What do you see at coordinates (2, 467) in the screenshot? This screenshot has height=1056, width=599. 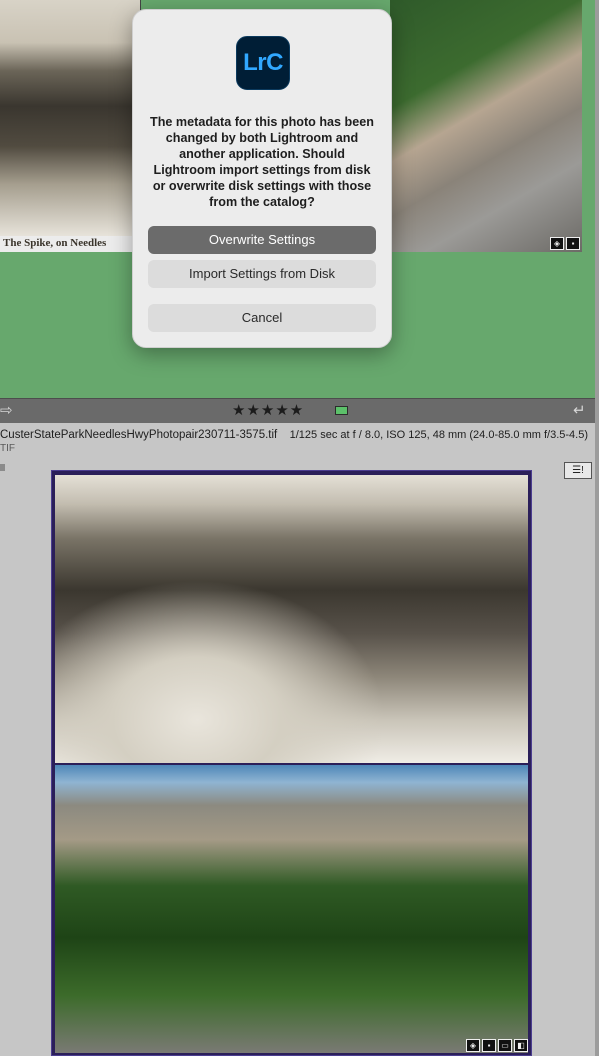 I see `panel-handle` at bounding box center [2, 467].